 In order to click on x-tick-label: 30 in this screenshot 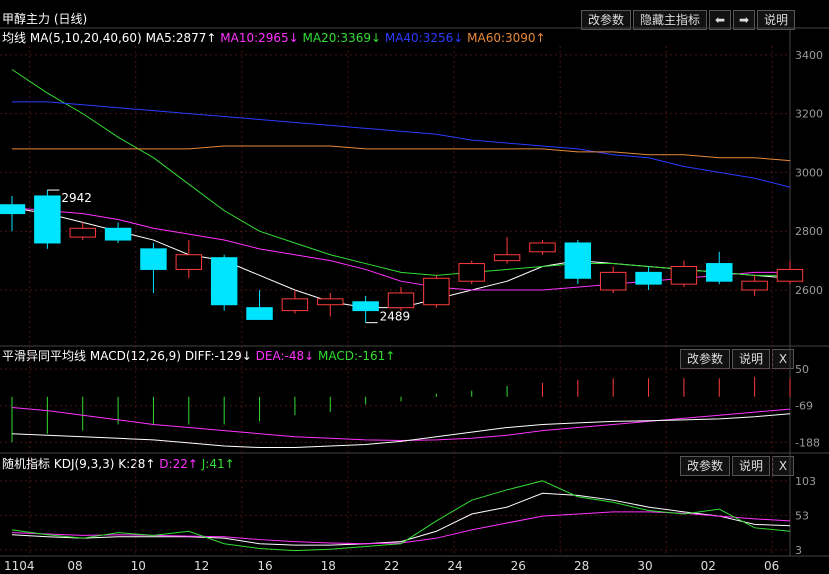, I will do `click(644, 566)`.